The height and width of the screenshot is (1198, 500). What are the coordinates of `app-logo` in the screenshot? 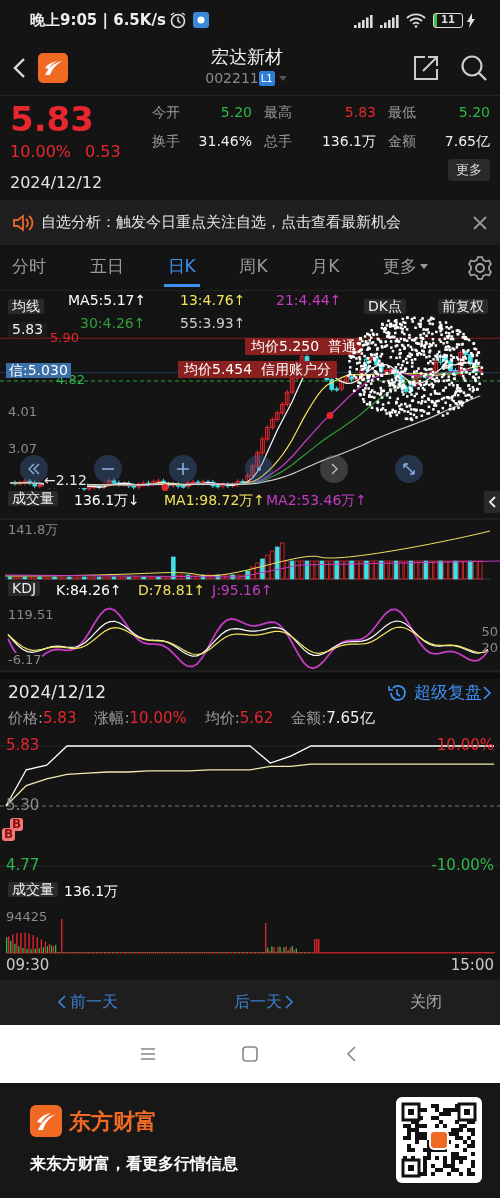 It's located at (53, 67).